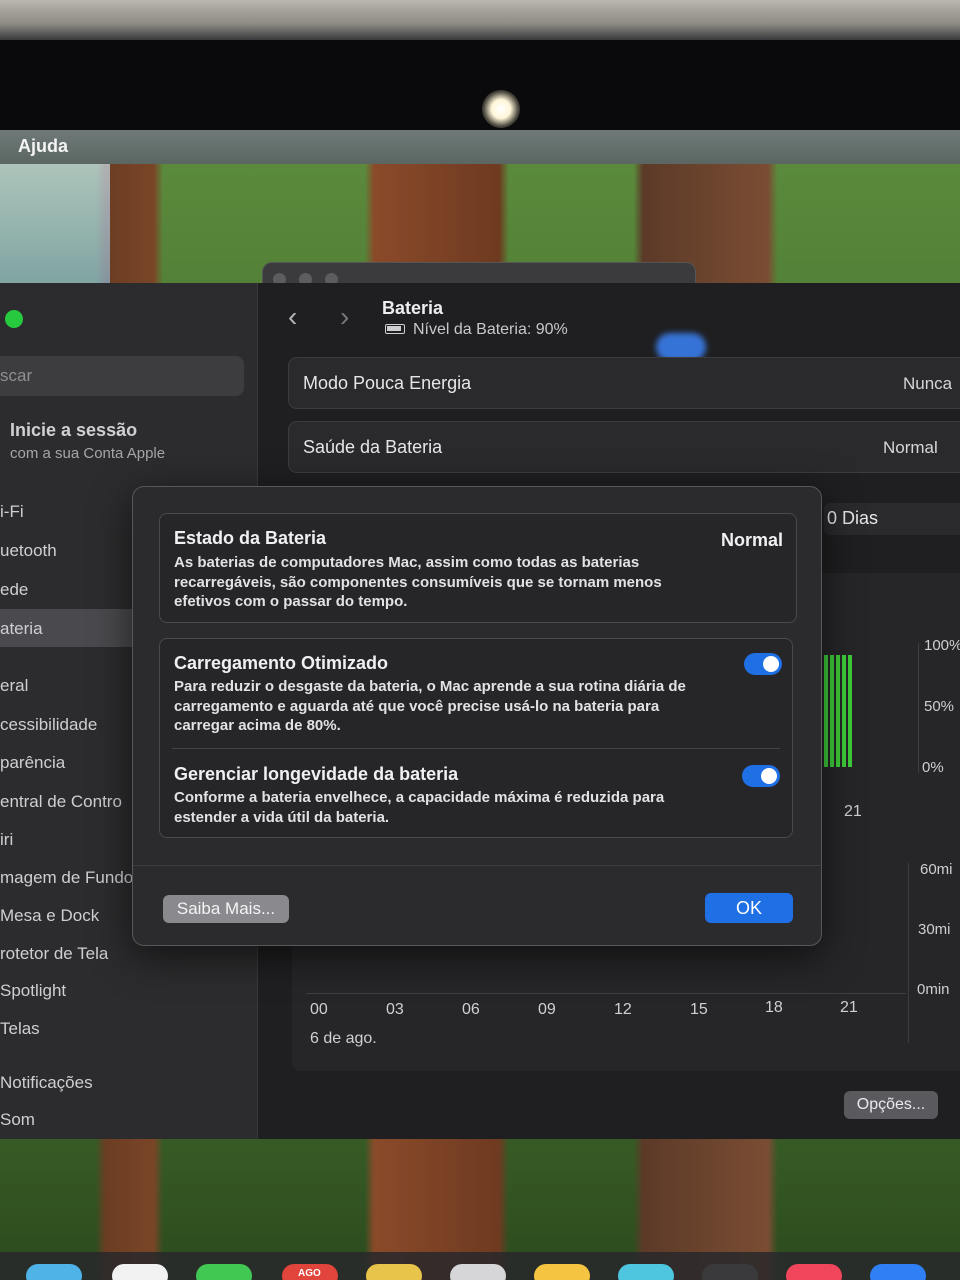 The image size is (960, 1280). Describe the element at coordinates (927, 384) in the screenshot. I see `low-power-mode-value: Nunca` at that location.